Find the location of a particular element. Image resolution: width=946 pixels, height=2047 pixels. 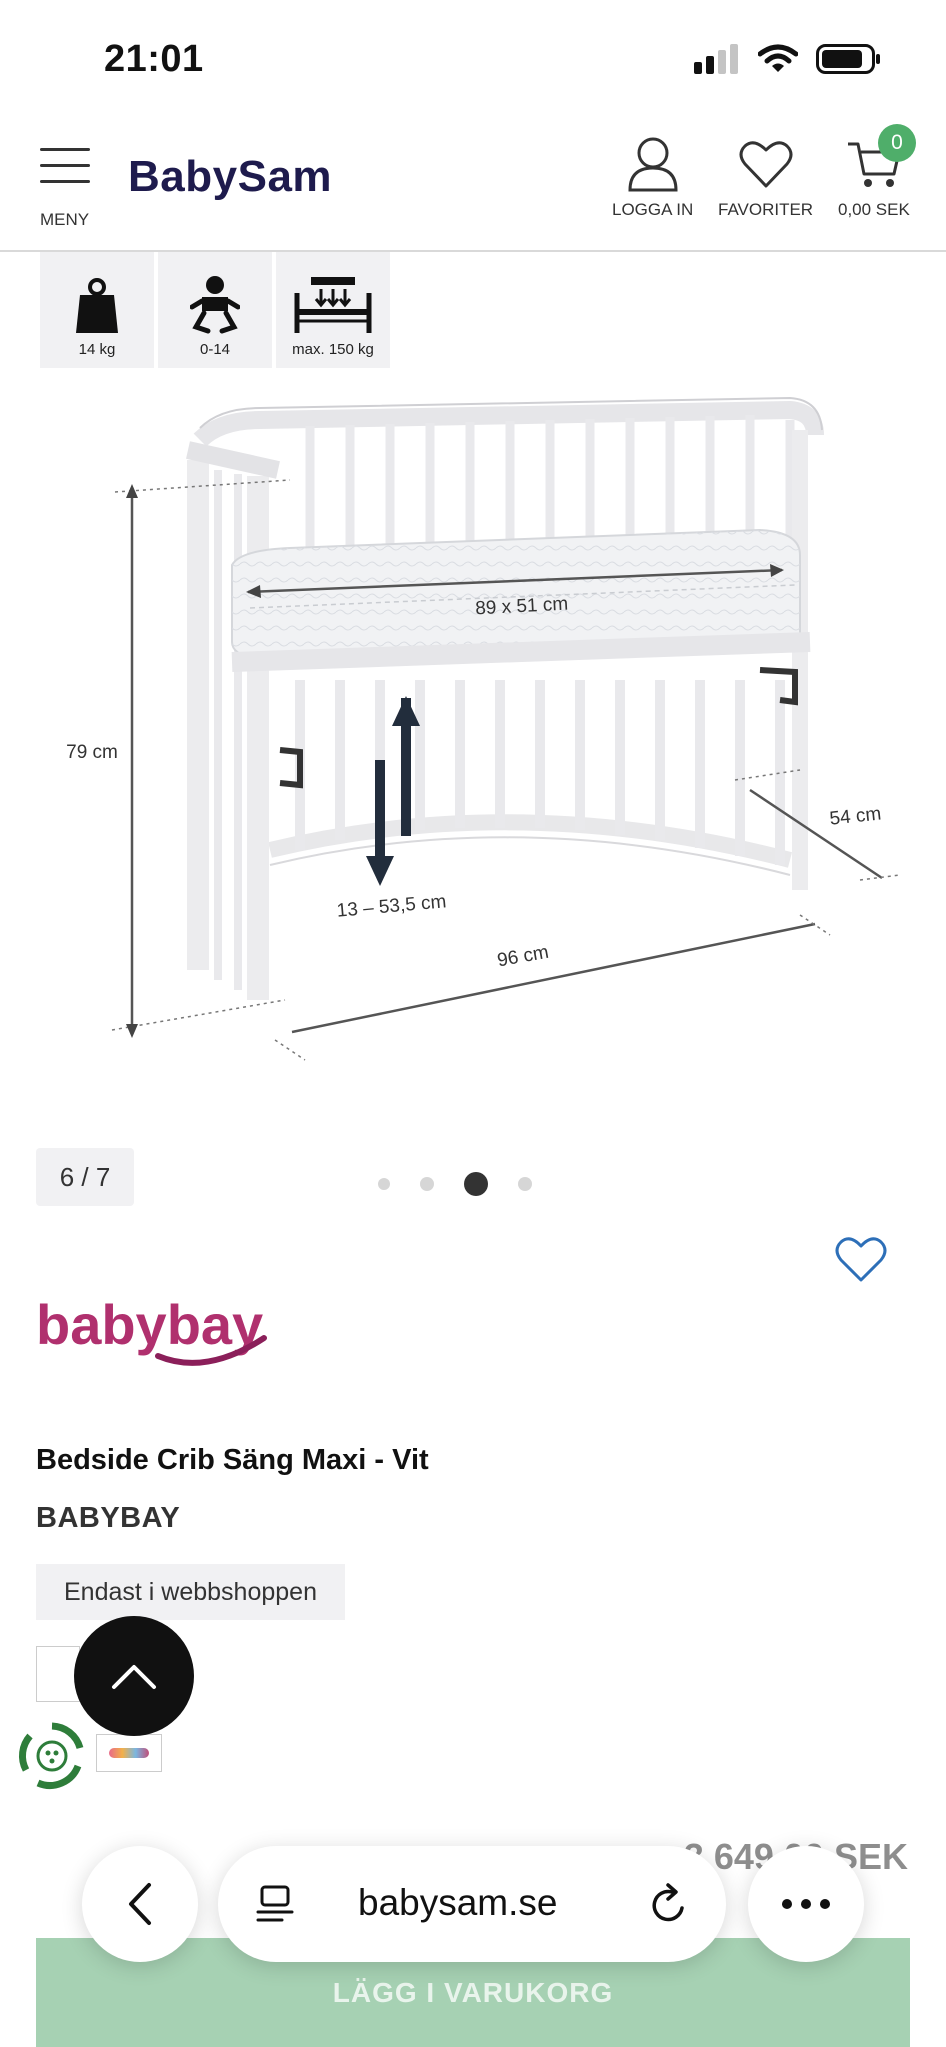

baby-icon is located at coordinates (215, 305).